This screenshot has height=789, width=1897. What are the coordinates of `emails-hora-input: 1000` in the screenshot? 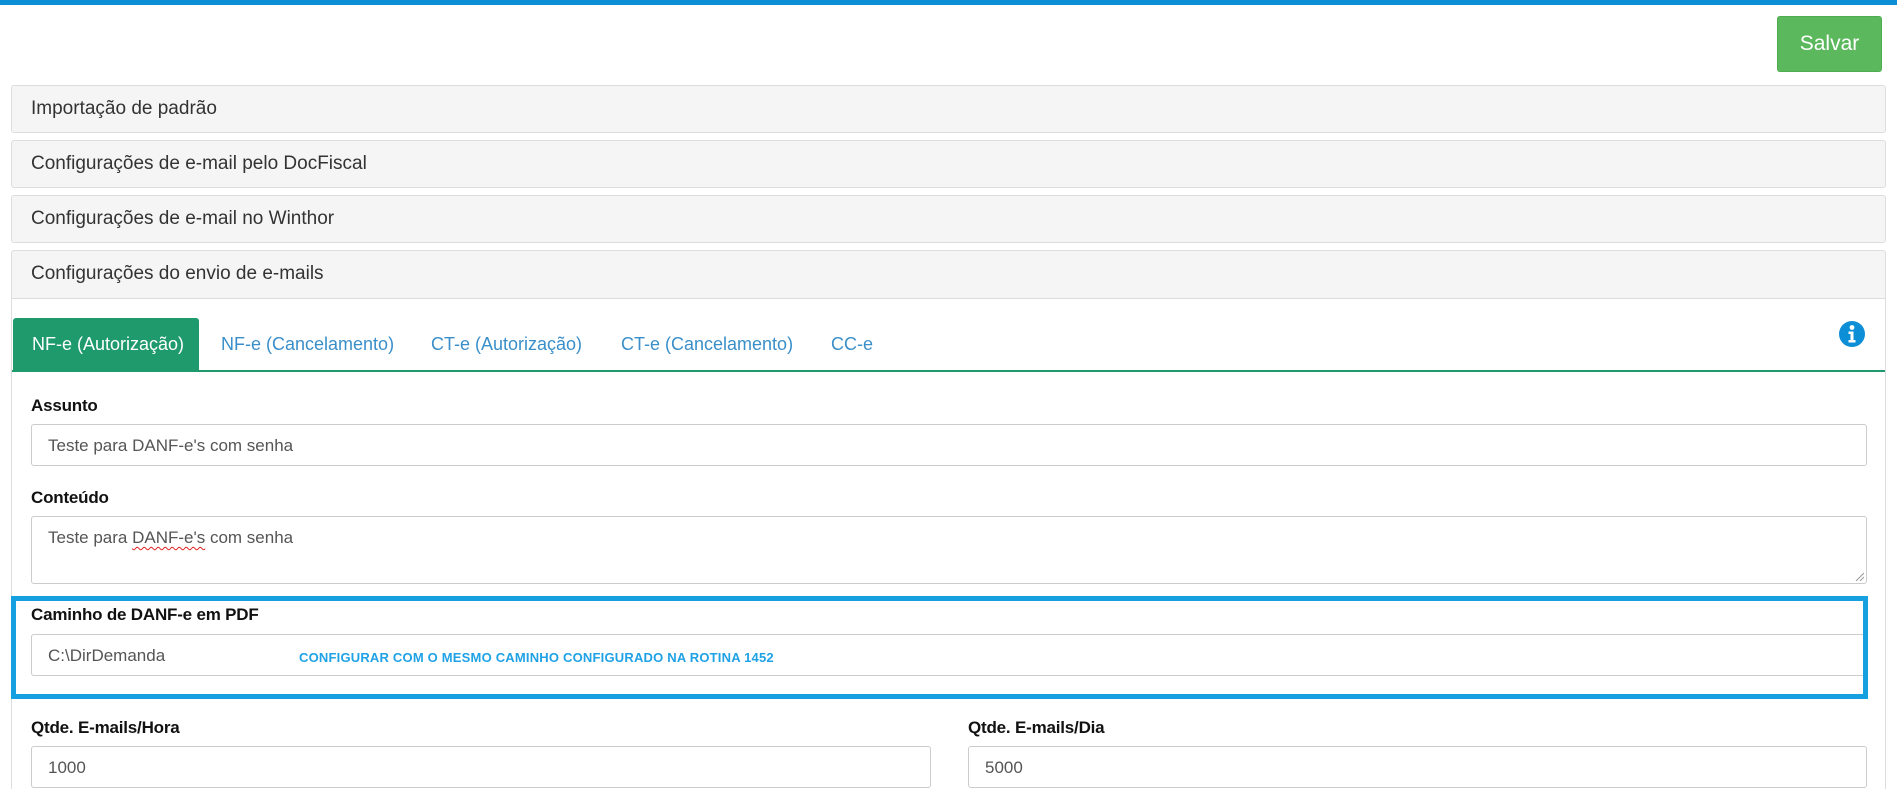 It's located at (481, 767).